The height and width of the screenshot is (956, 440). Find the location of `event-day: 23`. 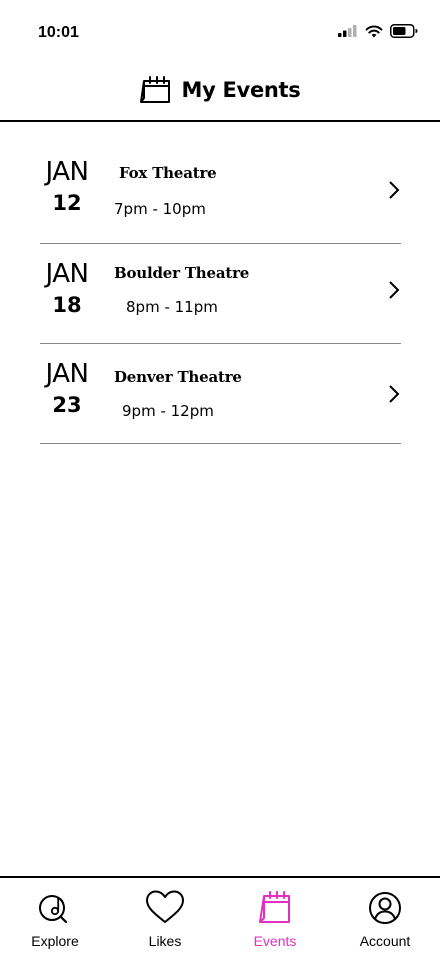

event-day: 23 is located at coordinates (67, 405).